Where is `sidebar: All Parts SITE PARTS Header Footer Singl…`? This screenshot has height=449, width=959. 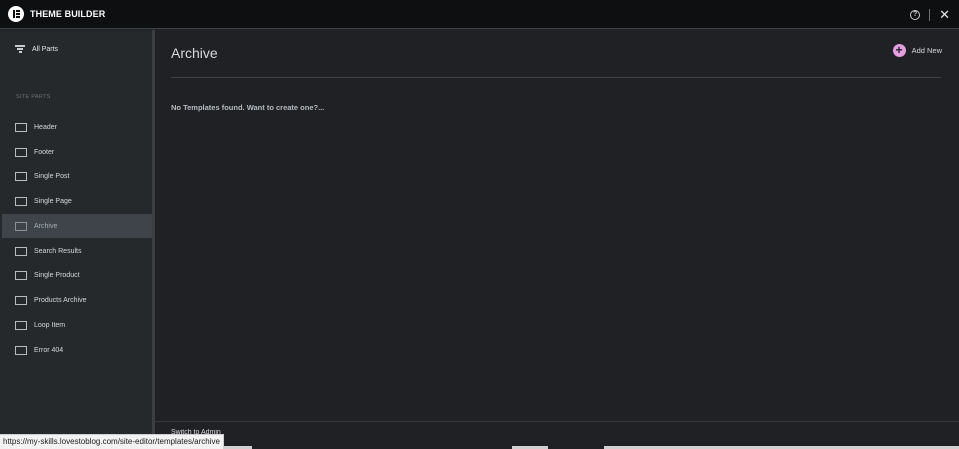 sidebar: All Parts SITE PARTS Header Footer Singl… is located at coordinates (76, 239).